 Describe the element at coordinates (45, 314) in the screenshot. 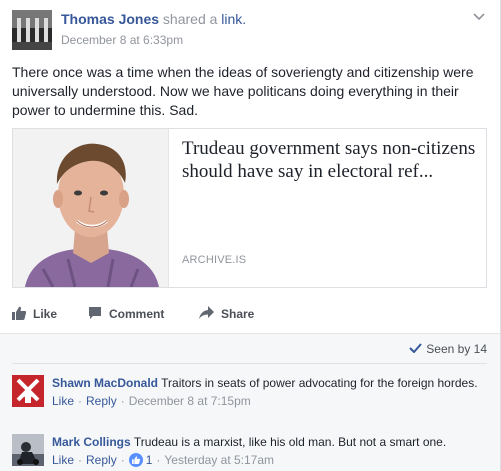

I see `like-label: Like` at that location.